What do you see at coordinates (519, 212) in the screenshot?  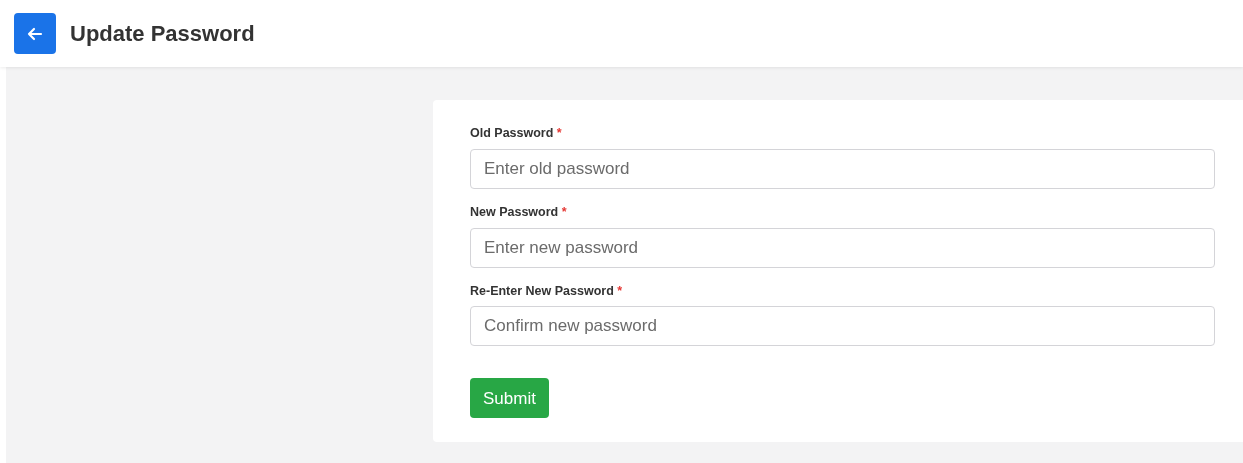 I see `field-label: New Password *` at bounding box center [519, 212].